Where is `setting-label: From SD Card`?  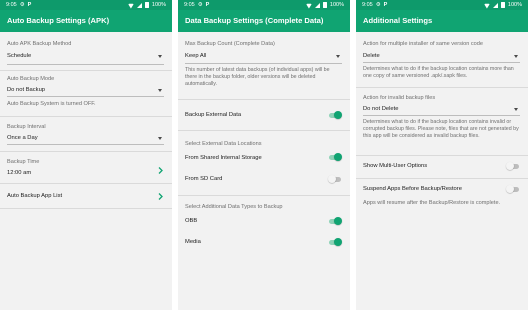 setting-label: From SD Card is located at coordinates (204, 179).